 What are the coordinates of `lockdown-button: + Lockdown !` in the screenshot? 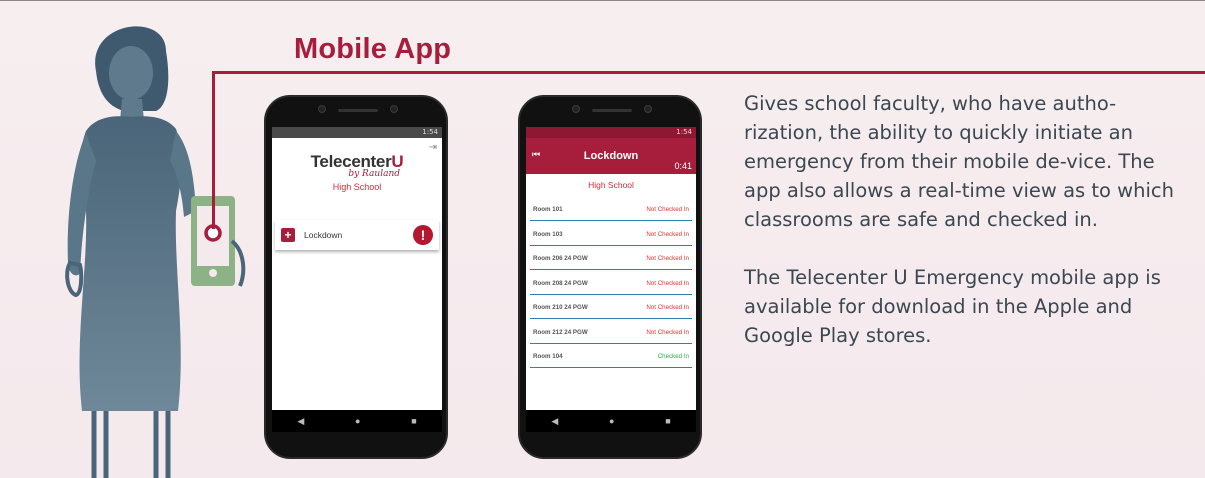 It's located at (357, 235).